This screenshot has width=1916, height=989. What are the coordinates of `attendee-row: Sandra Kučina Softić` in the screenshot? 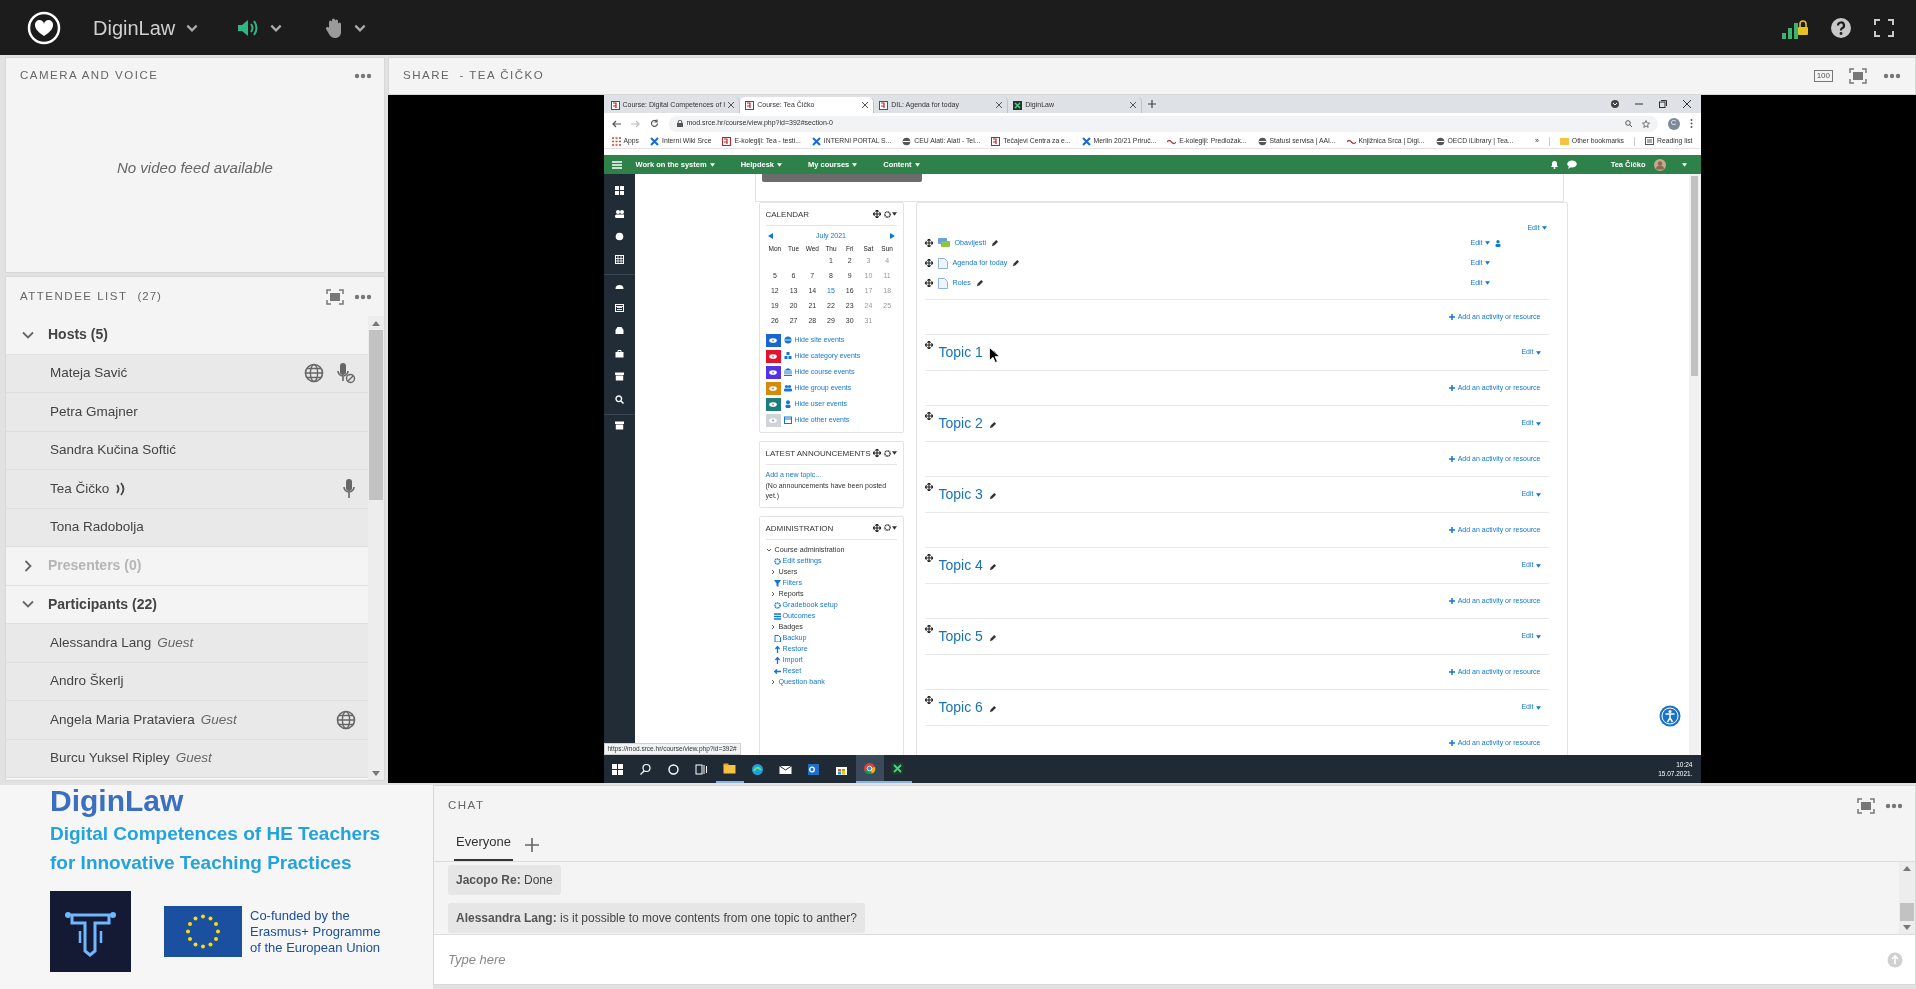 It's located at (187, 450).